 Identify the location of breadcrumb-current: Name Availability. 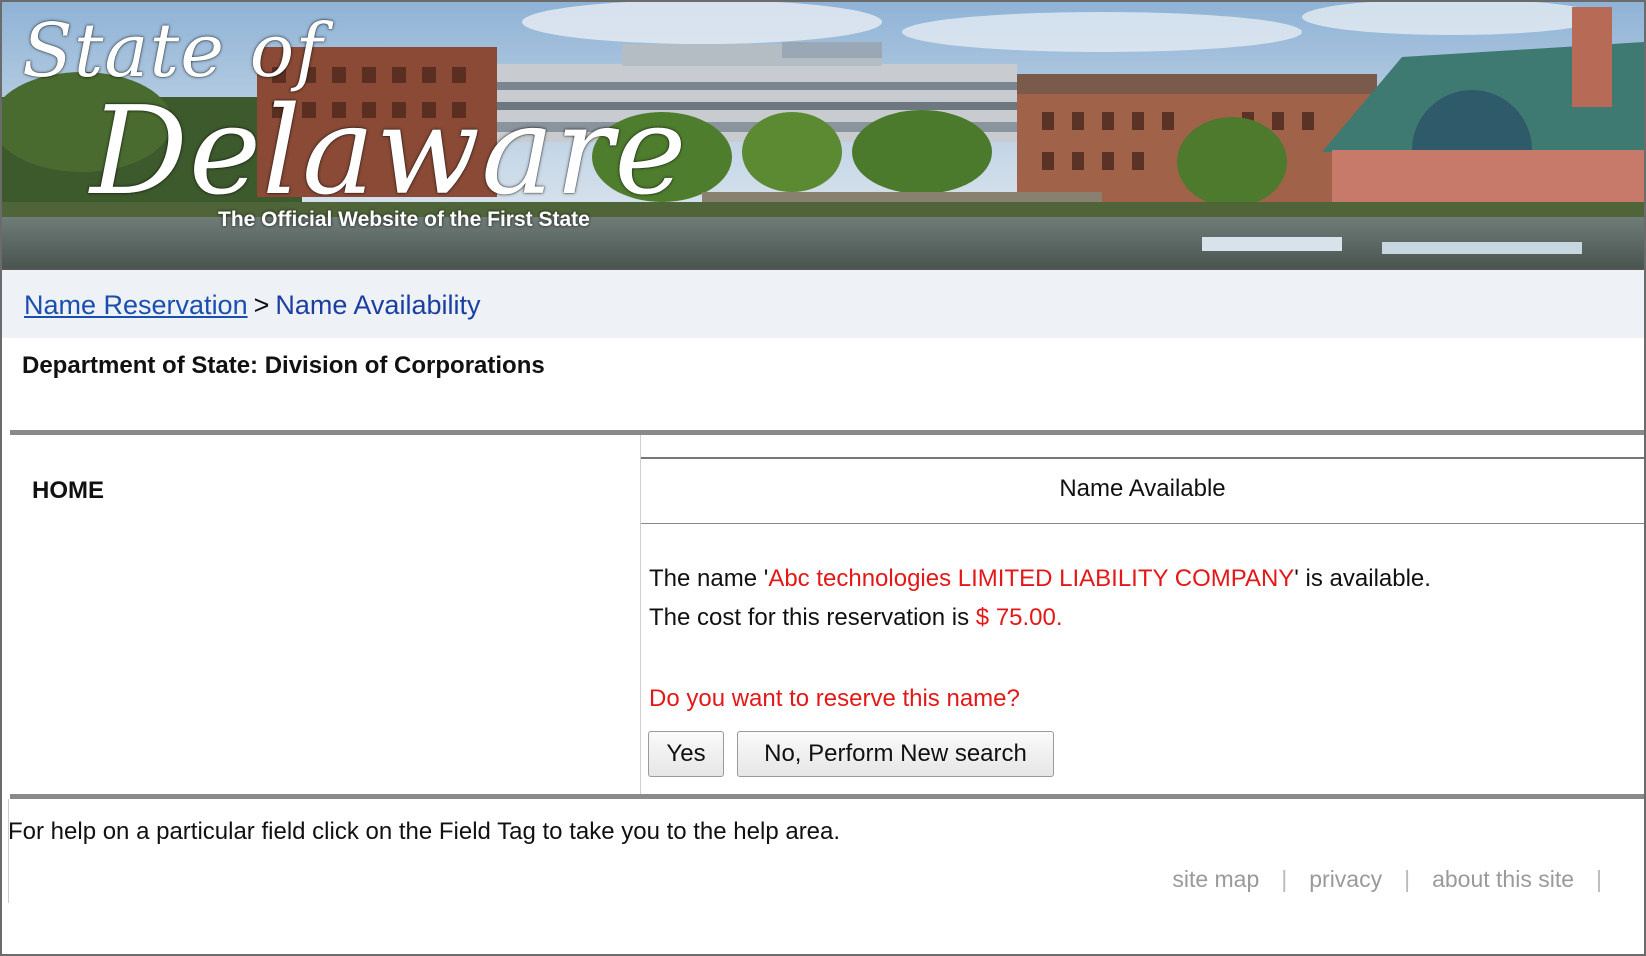
(378, 305).